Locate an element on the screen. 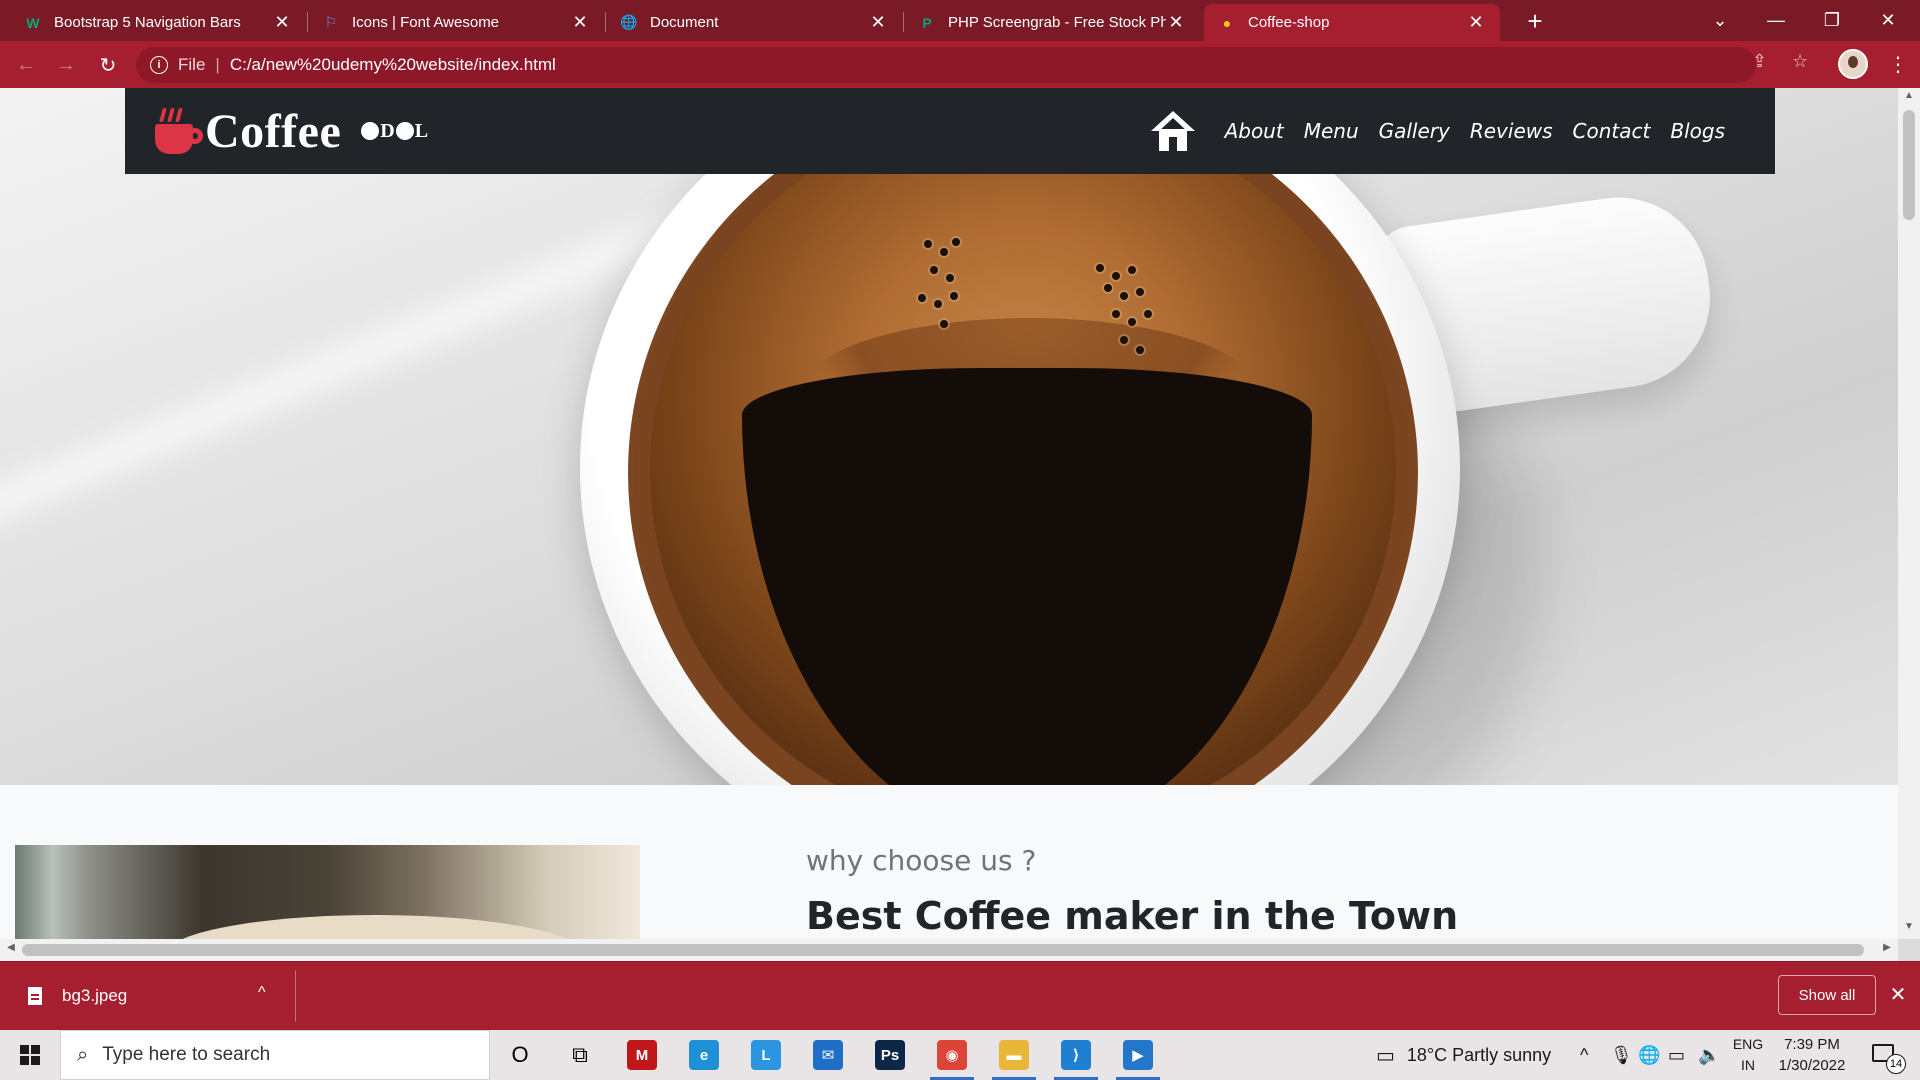 Image resolution: width=1920 pixels, height=1080 pixels. battery-icon: ▭ is located at coordinates (1676, 1055).